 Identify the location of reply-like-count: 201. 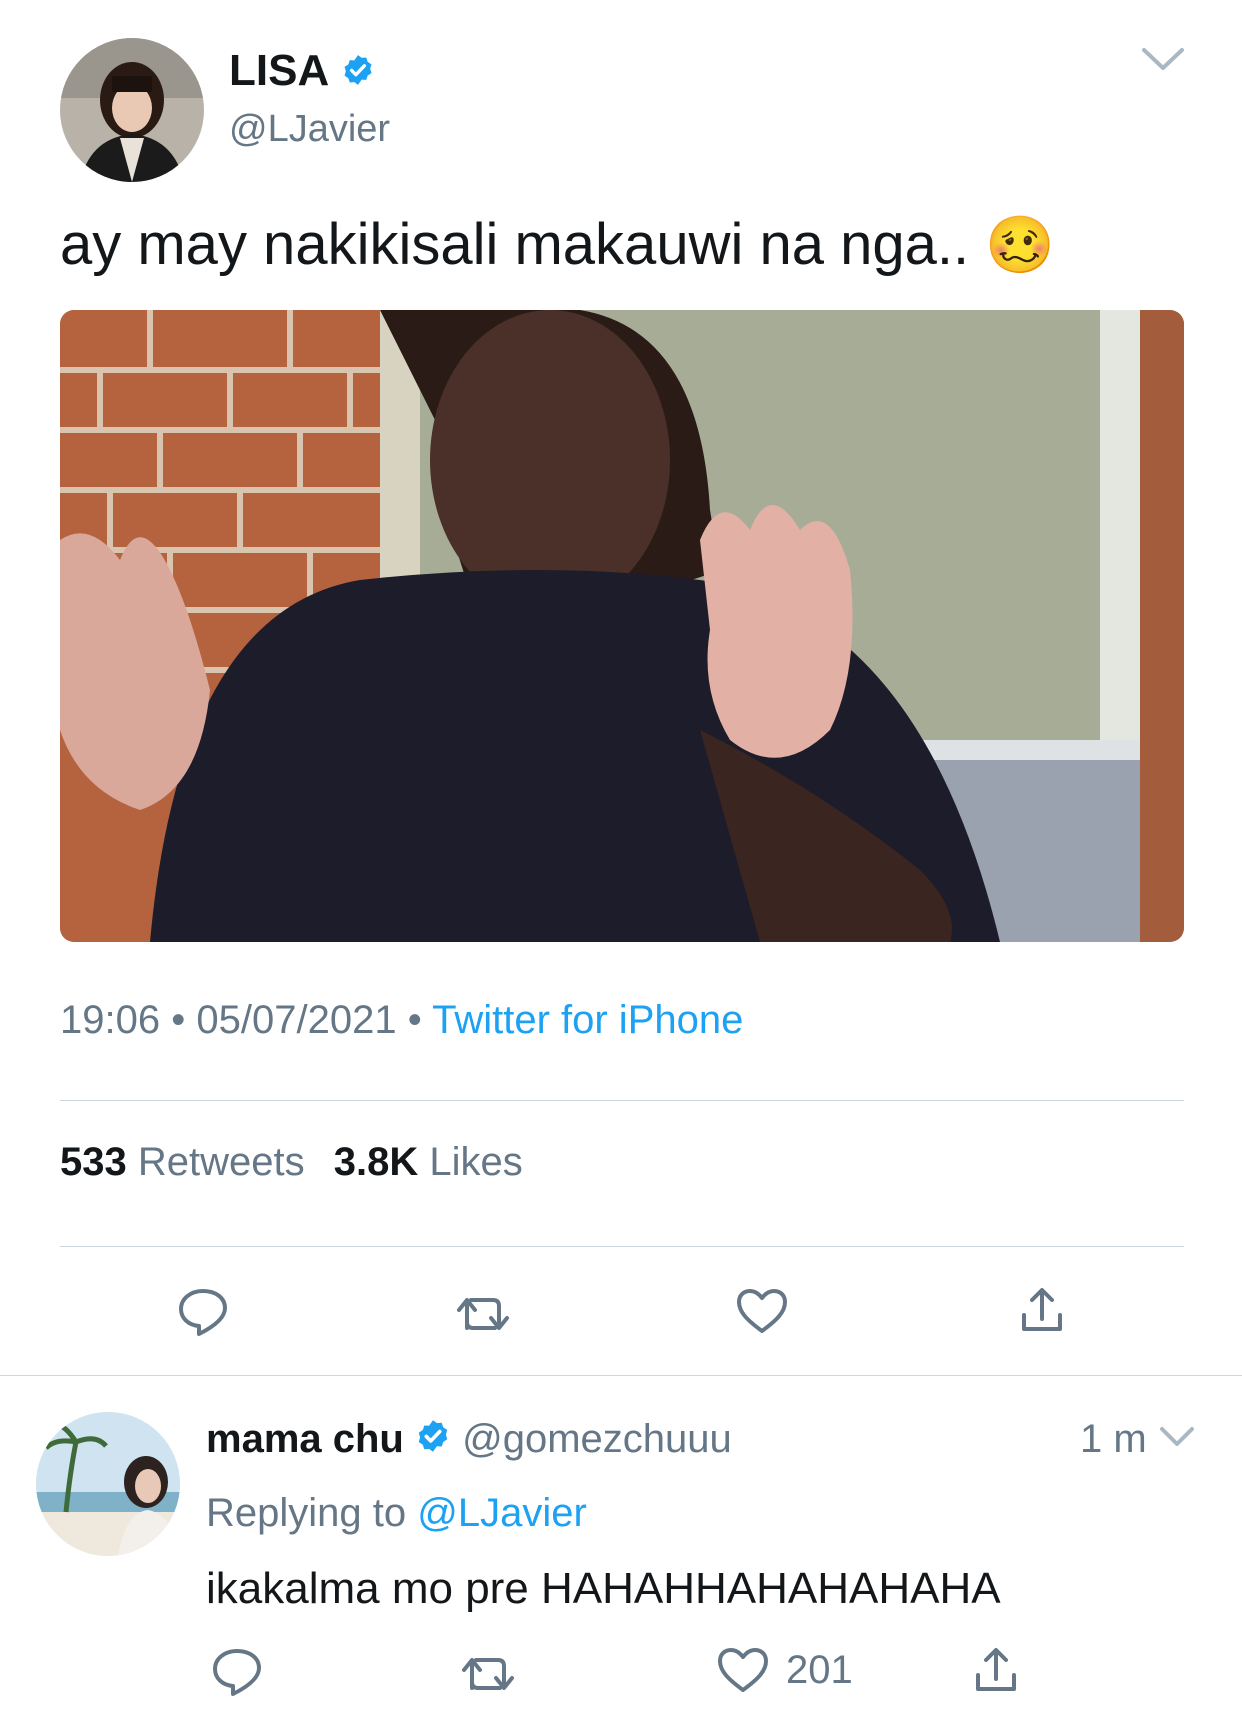
(819, 1669).